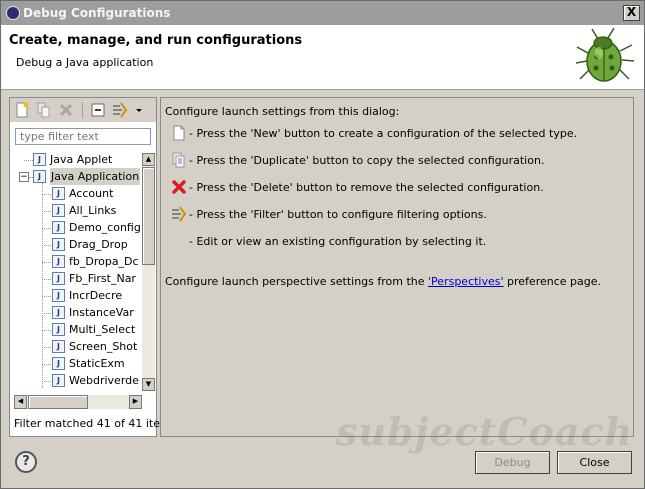  I want to click on filter-status-text: Filter matched 41 of 41 items, so click(95, 423).